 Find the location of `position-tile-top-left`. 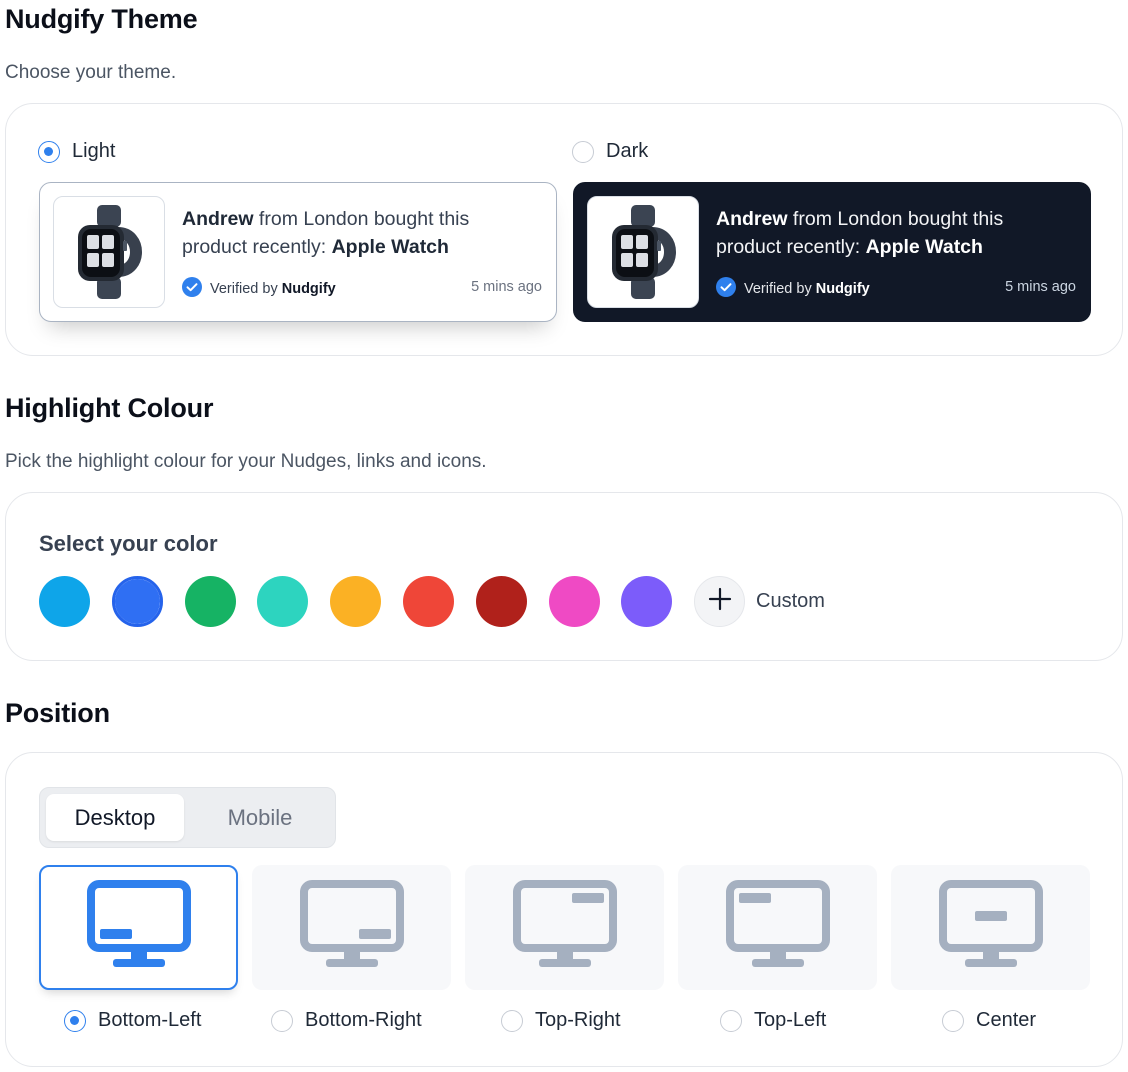

position-tile-top-left is located at coordinates (777, 927).